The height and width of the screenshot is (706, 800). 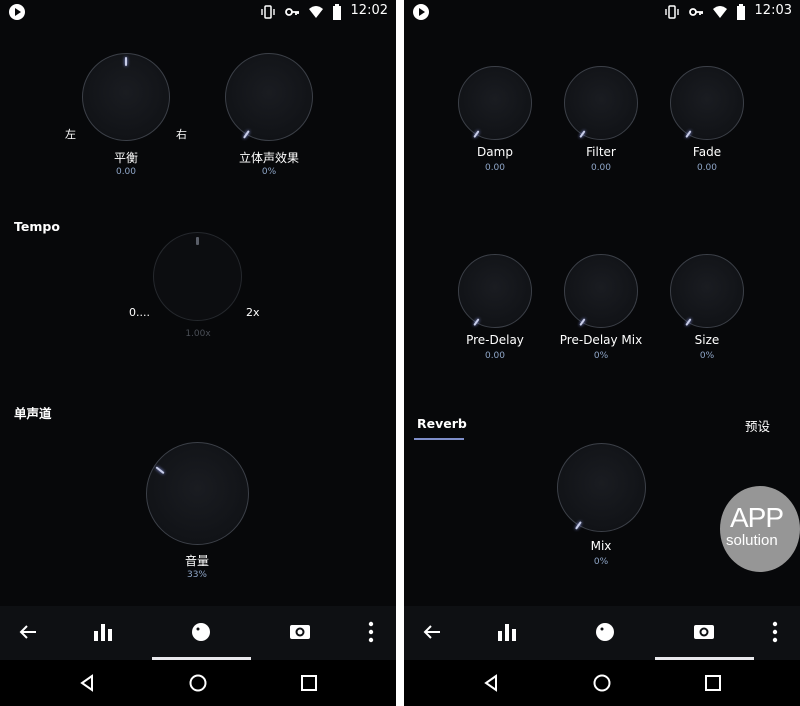 What do you see at coordinates (495, 103) in the screenshot?
I see `damp-knob` at bounding box center [495, 103].